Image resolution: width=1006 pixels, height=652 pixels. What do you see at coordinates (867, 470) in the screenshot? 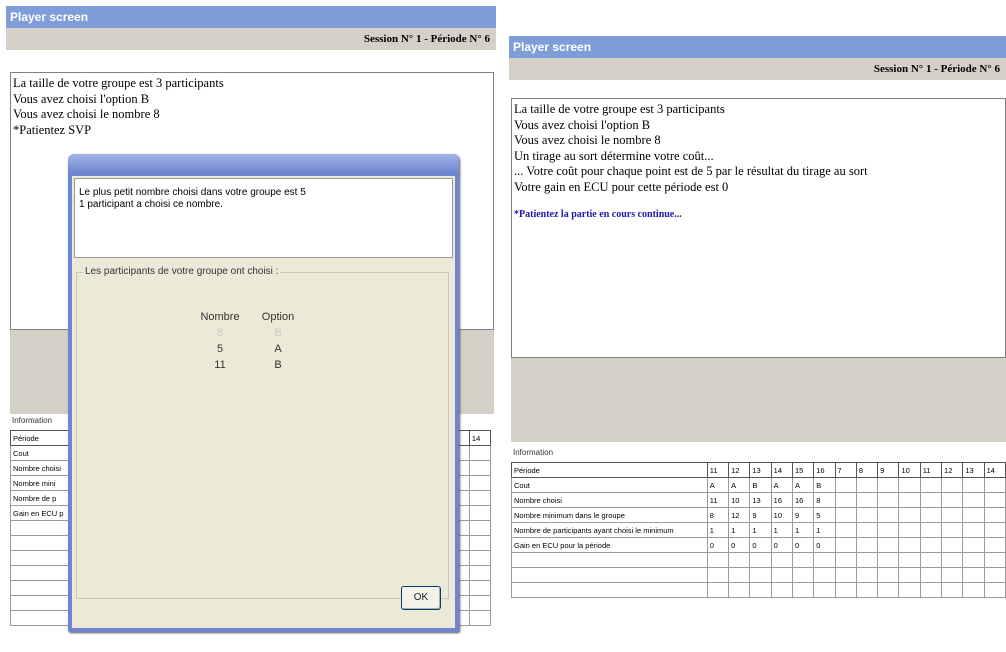
I see `table-cell: 8` at bounding box center [867, 470].